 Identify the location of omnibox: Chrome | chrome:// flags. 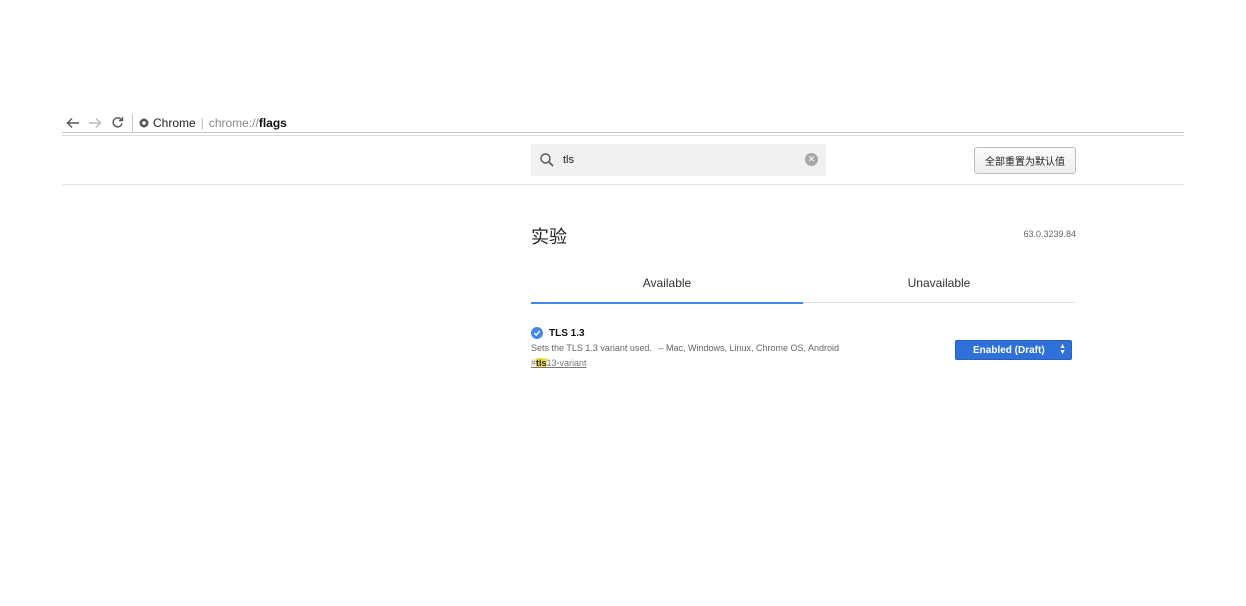
(209, 122).